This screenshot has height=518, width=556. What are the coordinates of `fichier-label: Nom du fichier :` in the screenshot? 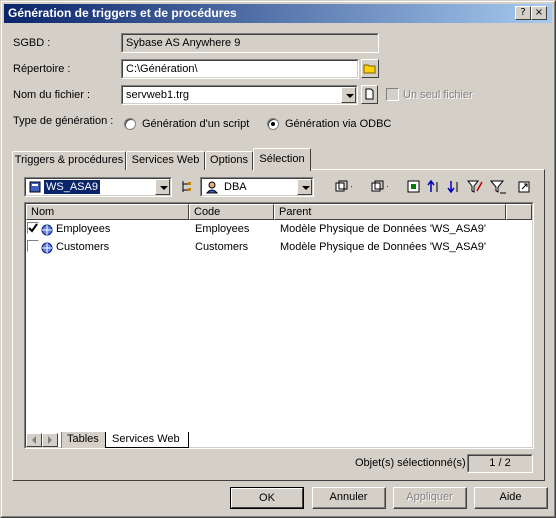 It's located at (52, 95).